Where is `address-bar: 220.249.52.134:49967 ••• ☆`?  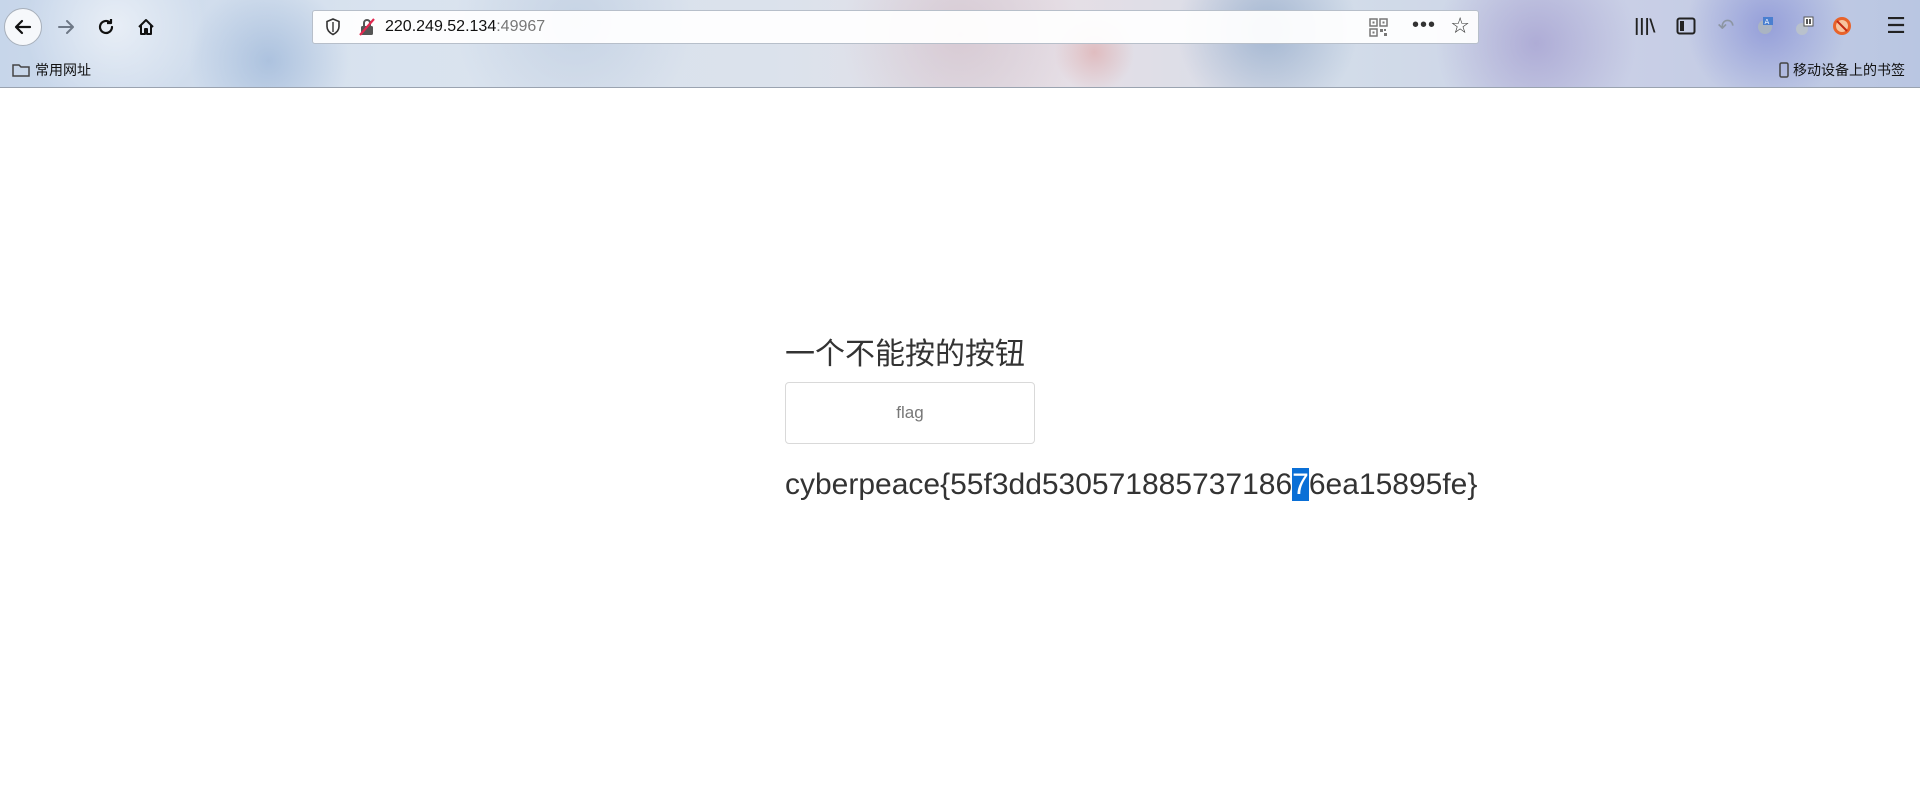
address-bar: 220.249.52.134:49967 ••• ☆ is located at coordinates (895, 27).